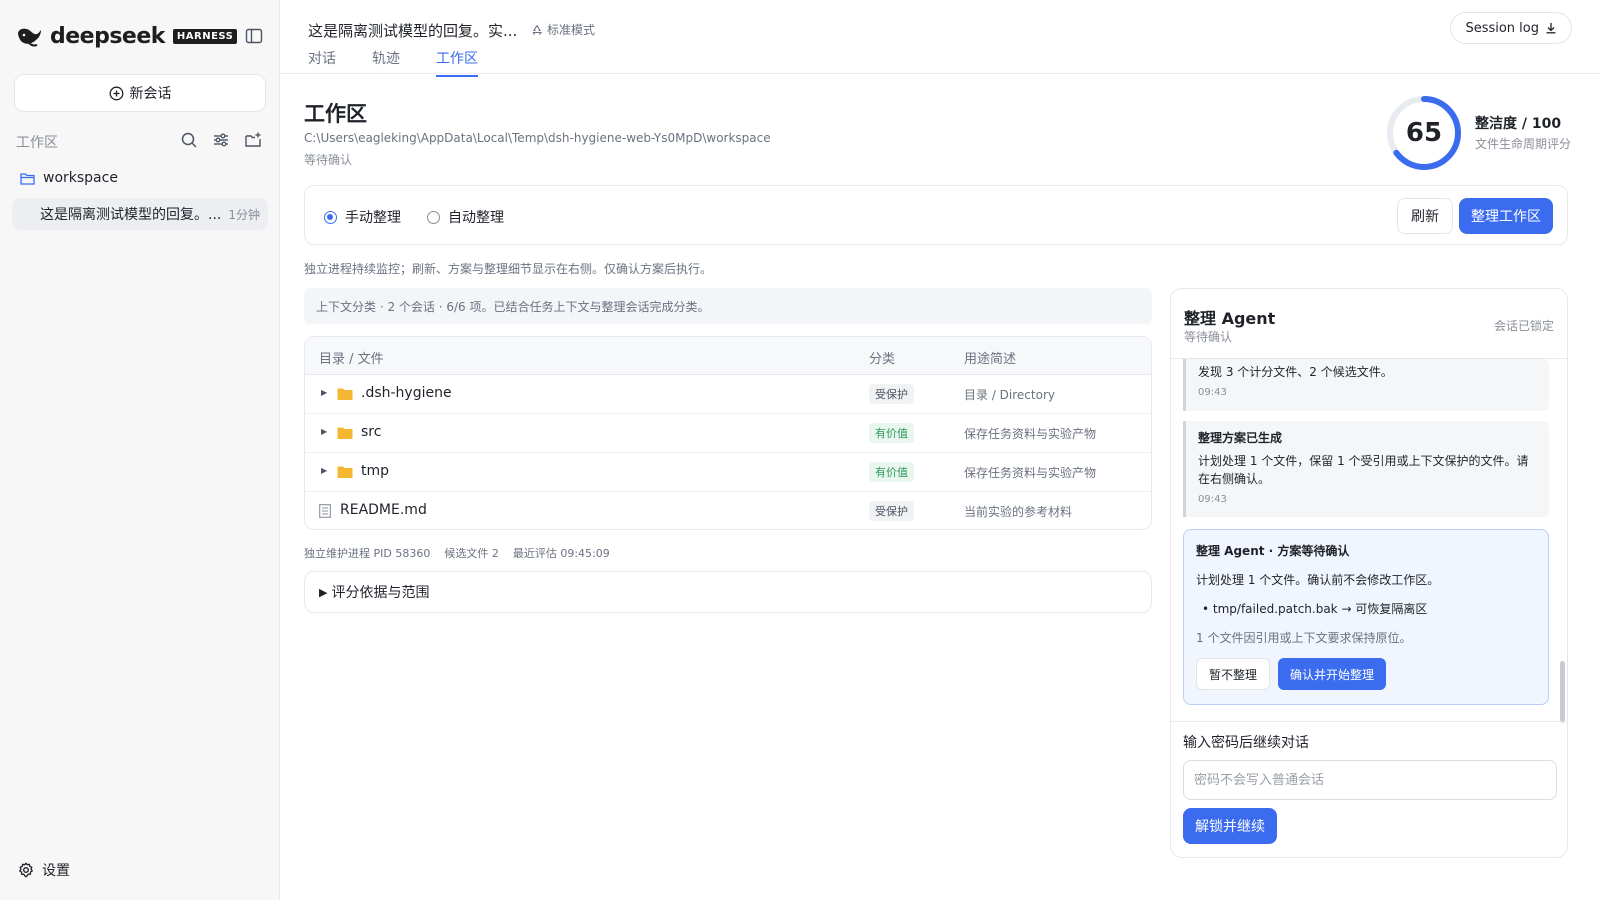 The height and width of the screenshot is (900, 1600). I want to click on organize-workspace-button: 整理工作区, so click(1506, 216).